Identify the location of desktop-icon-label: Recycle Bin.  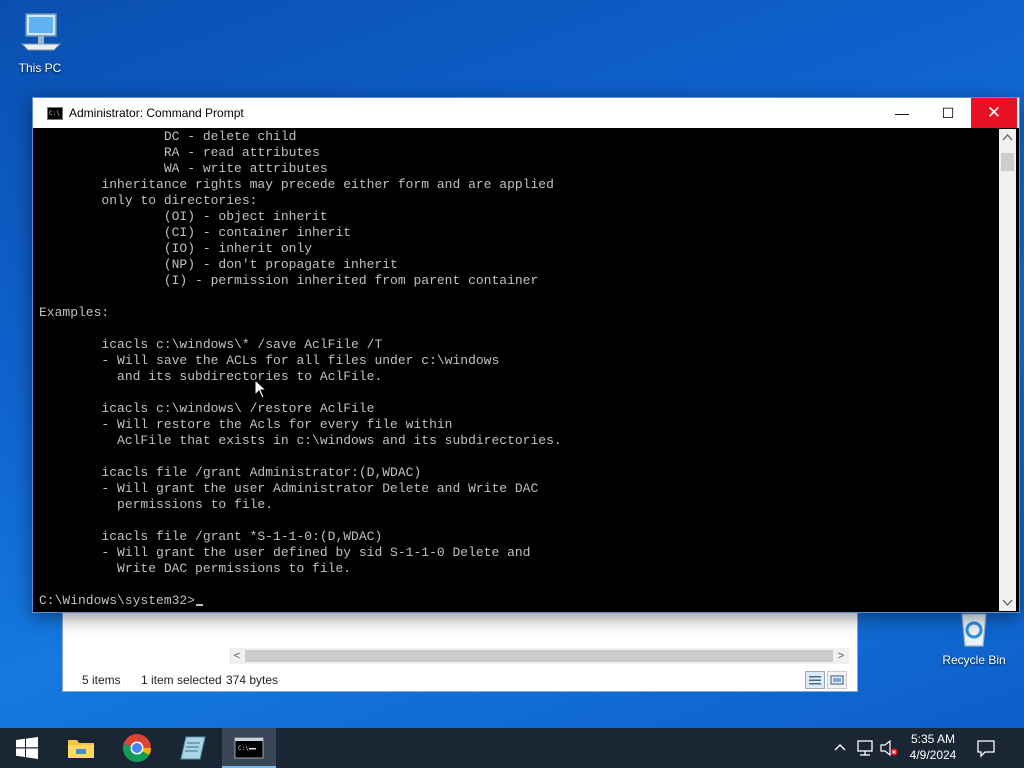
(974, 660).